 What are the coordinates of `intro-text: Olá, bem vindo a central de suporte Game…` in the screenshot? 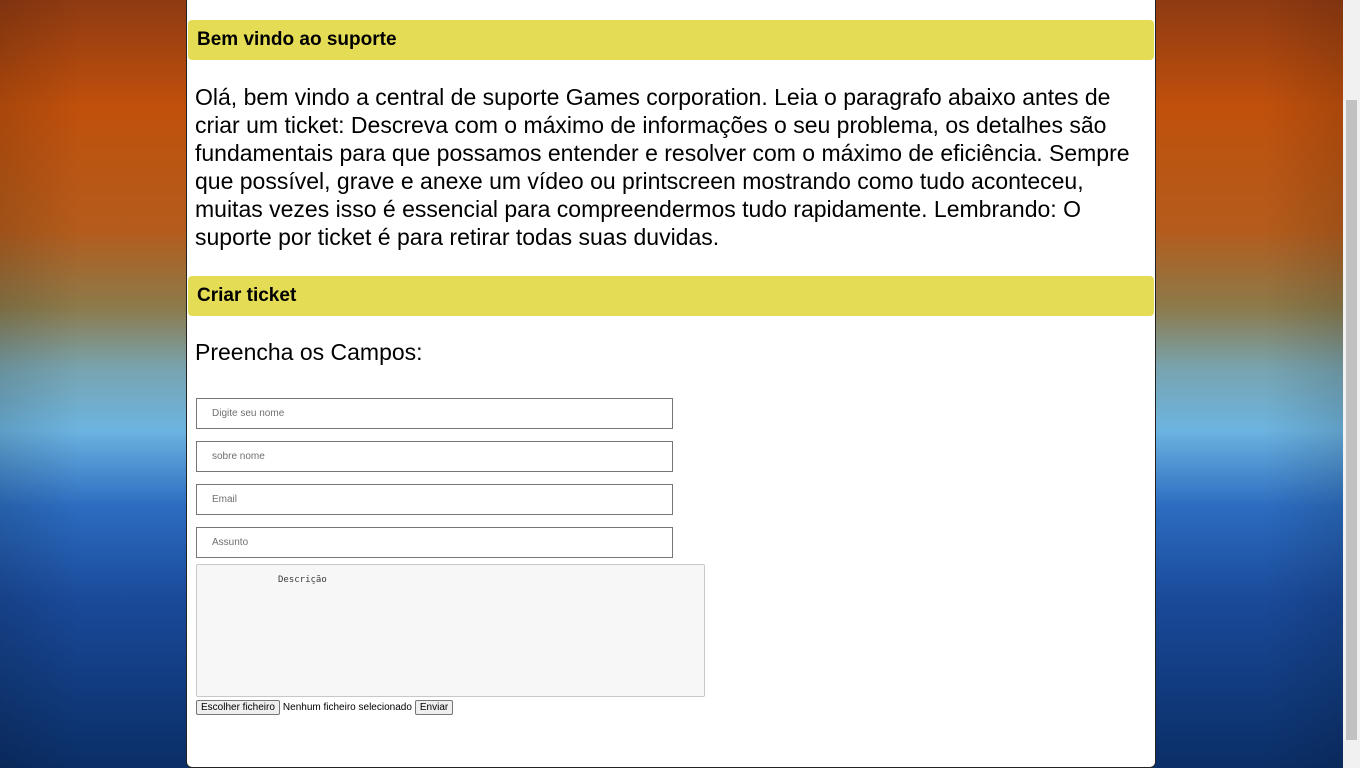 It's located at (662, 167).